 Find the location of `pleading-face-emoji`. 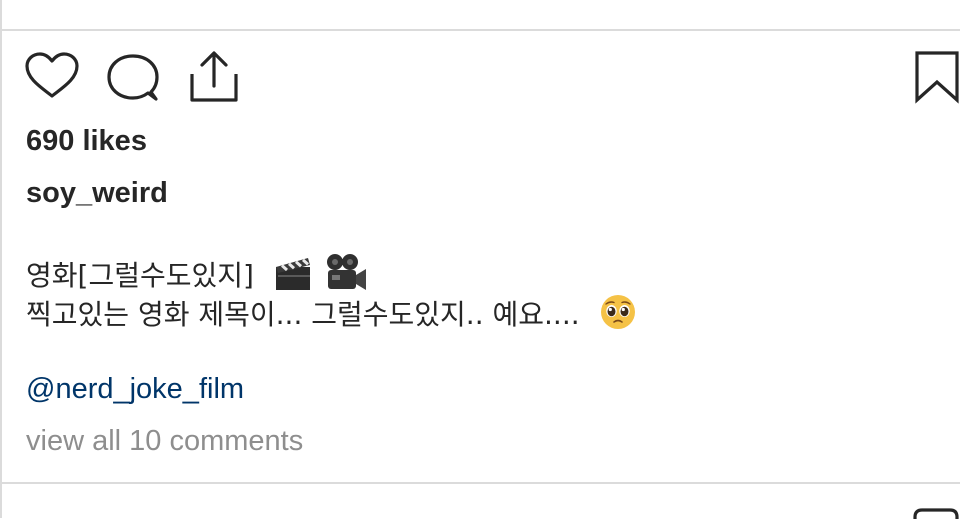

pleading-face-emoji is located at coordinates (618, 316).